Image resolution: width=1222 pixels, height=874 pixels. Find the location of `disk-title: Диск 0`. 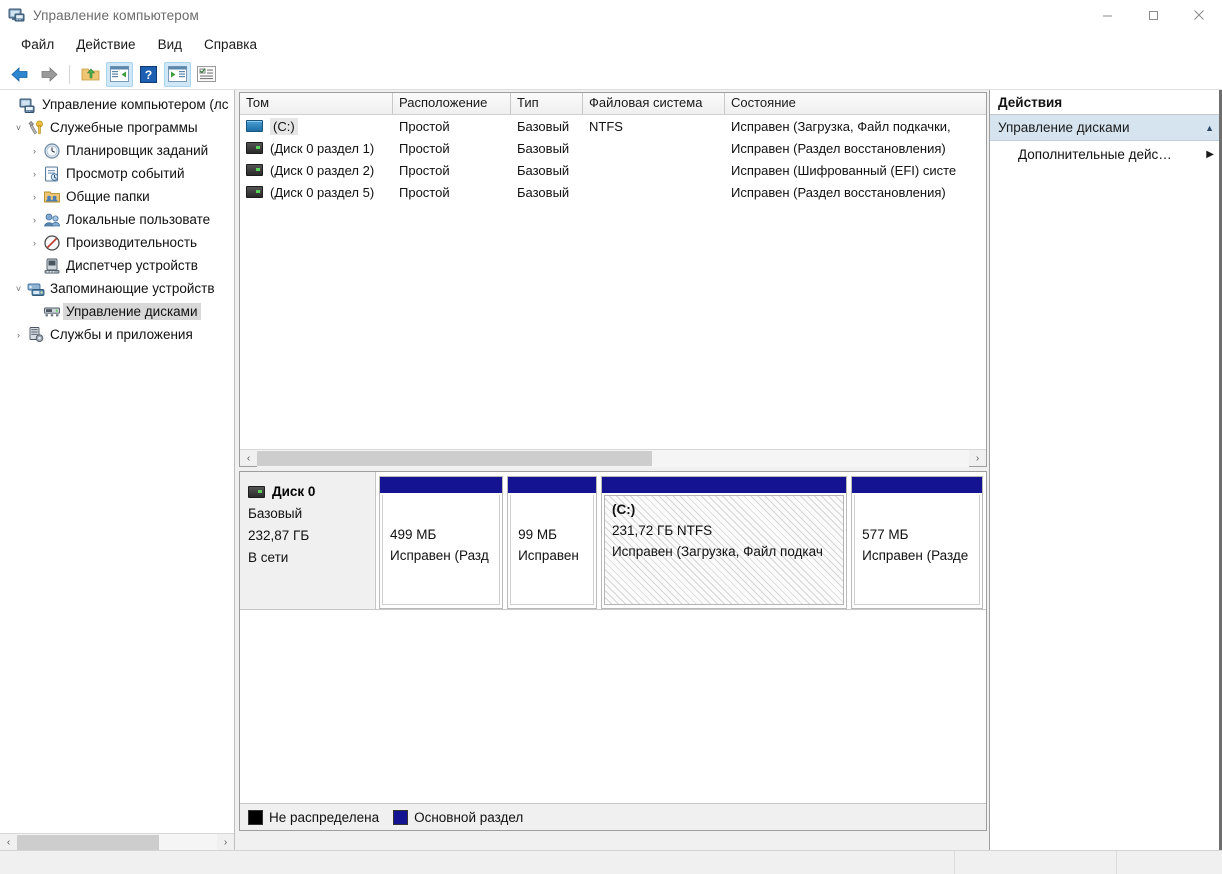

disk-title: Диск 0 is located at coordinates (311, 491).